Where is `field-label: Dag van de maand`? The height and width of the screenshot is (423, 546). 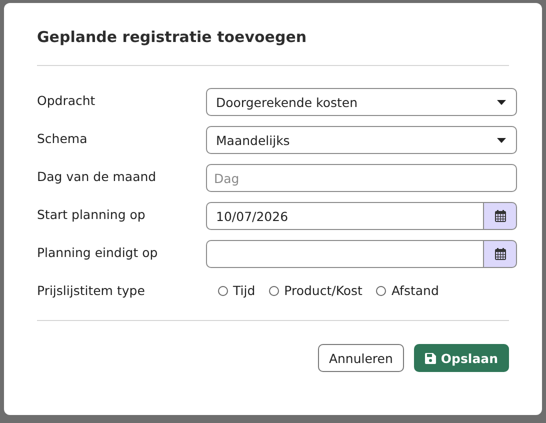 field-label: Dag van de maand is located at coordinates (97, 176).